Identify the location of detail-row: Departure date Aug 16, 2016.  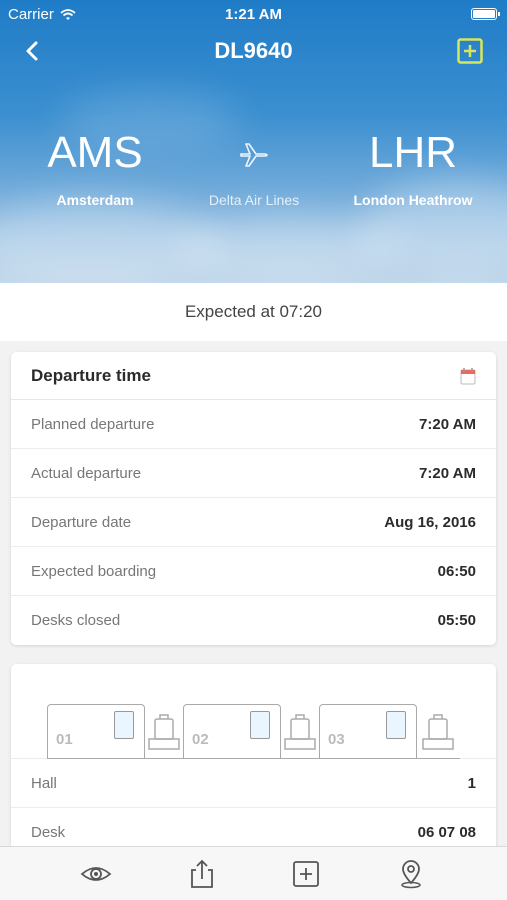
(253, 522).